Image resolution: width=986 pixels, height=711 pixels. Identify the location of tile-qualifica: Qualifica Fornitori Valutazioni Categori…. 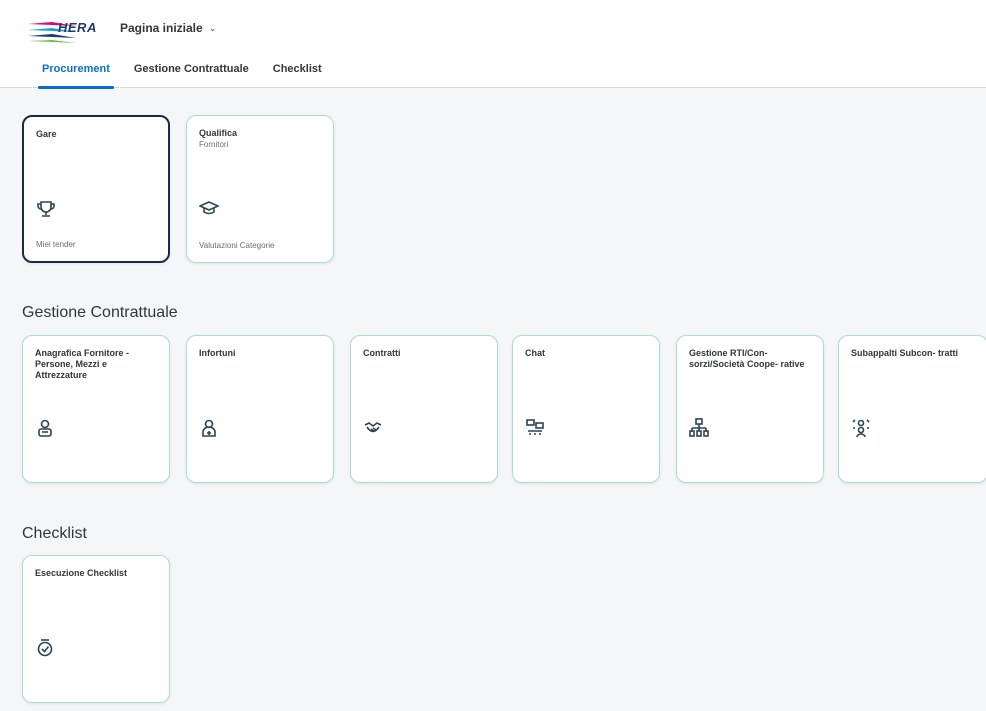
(260, 189).